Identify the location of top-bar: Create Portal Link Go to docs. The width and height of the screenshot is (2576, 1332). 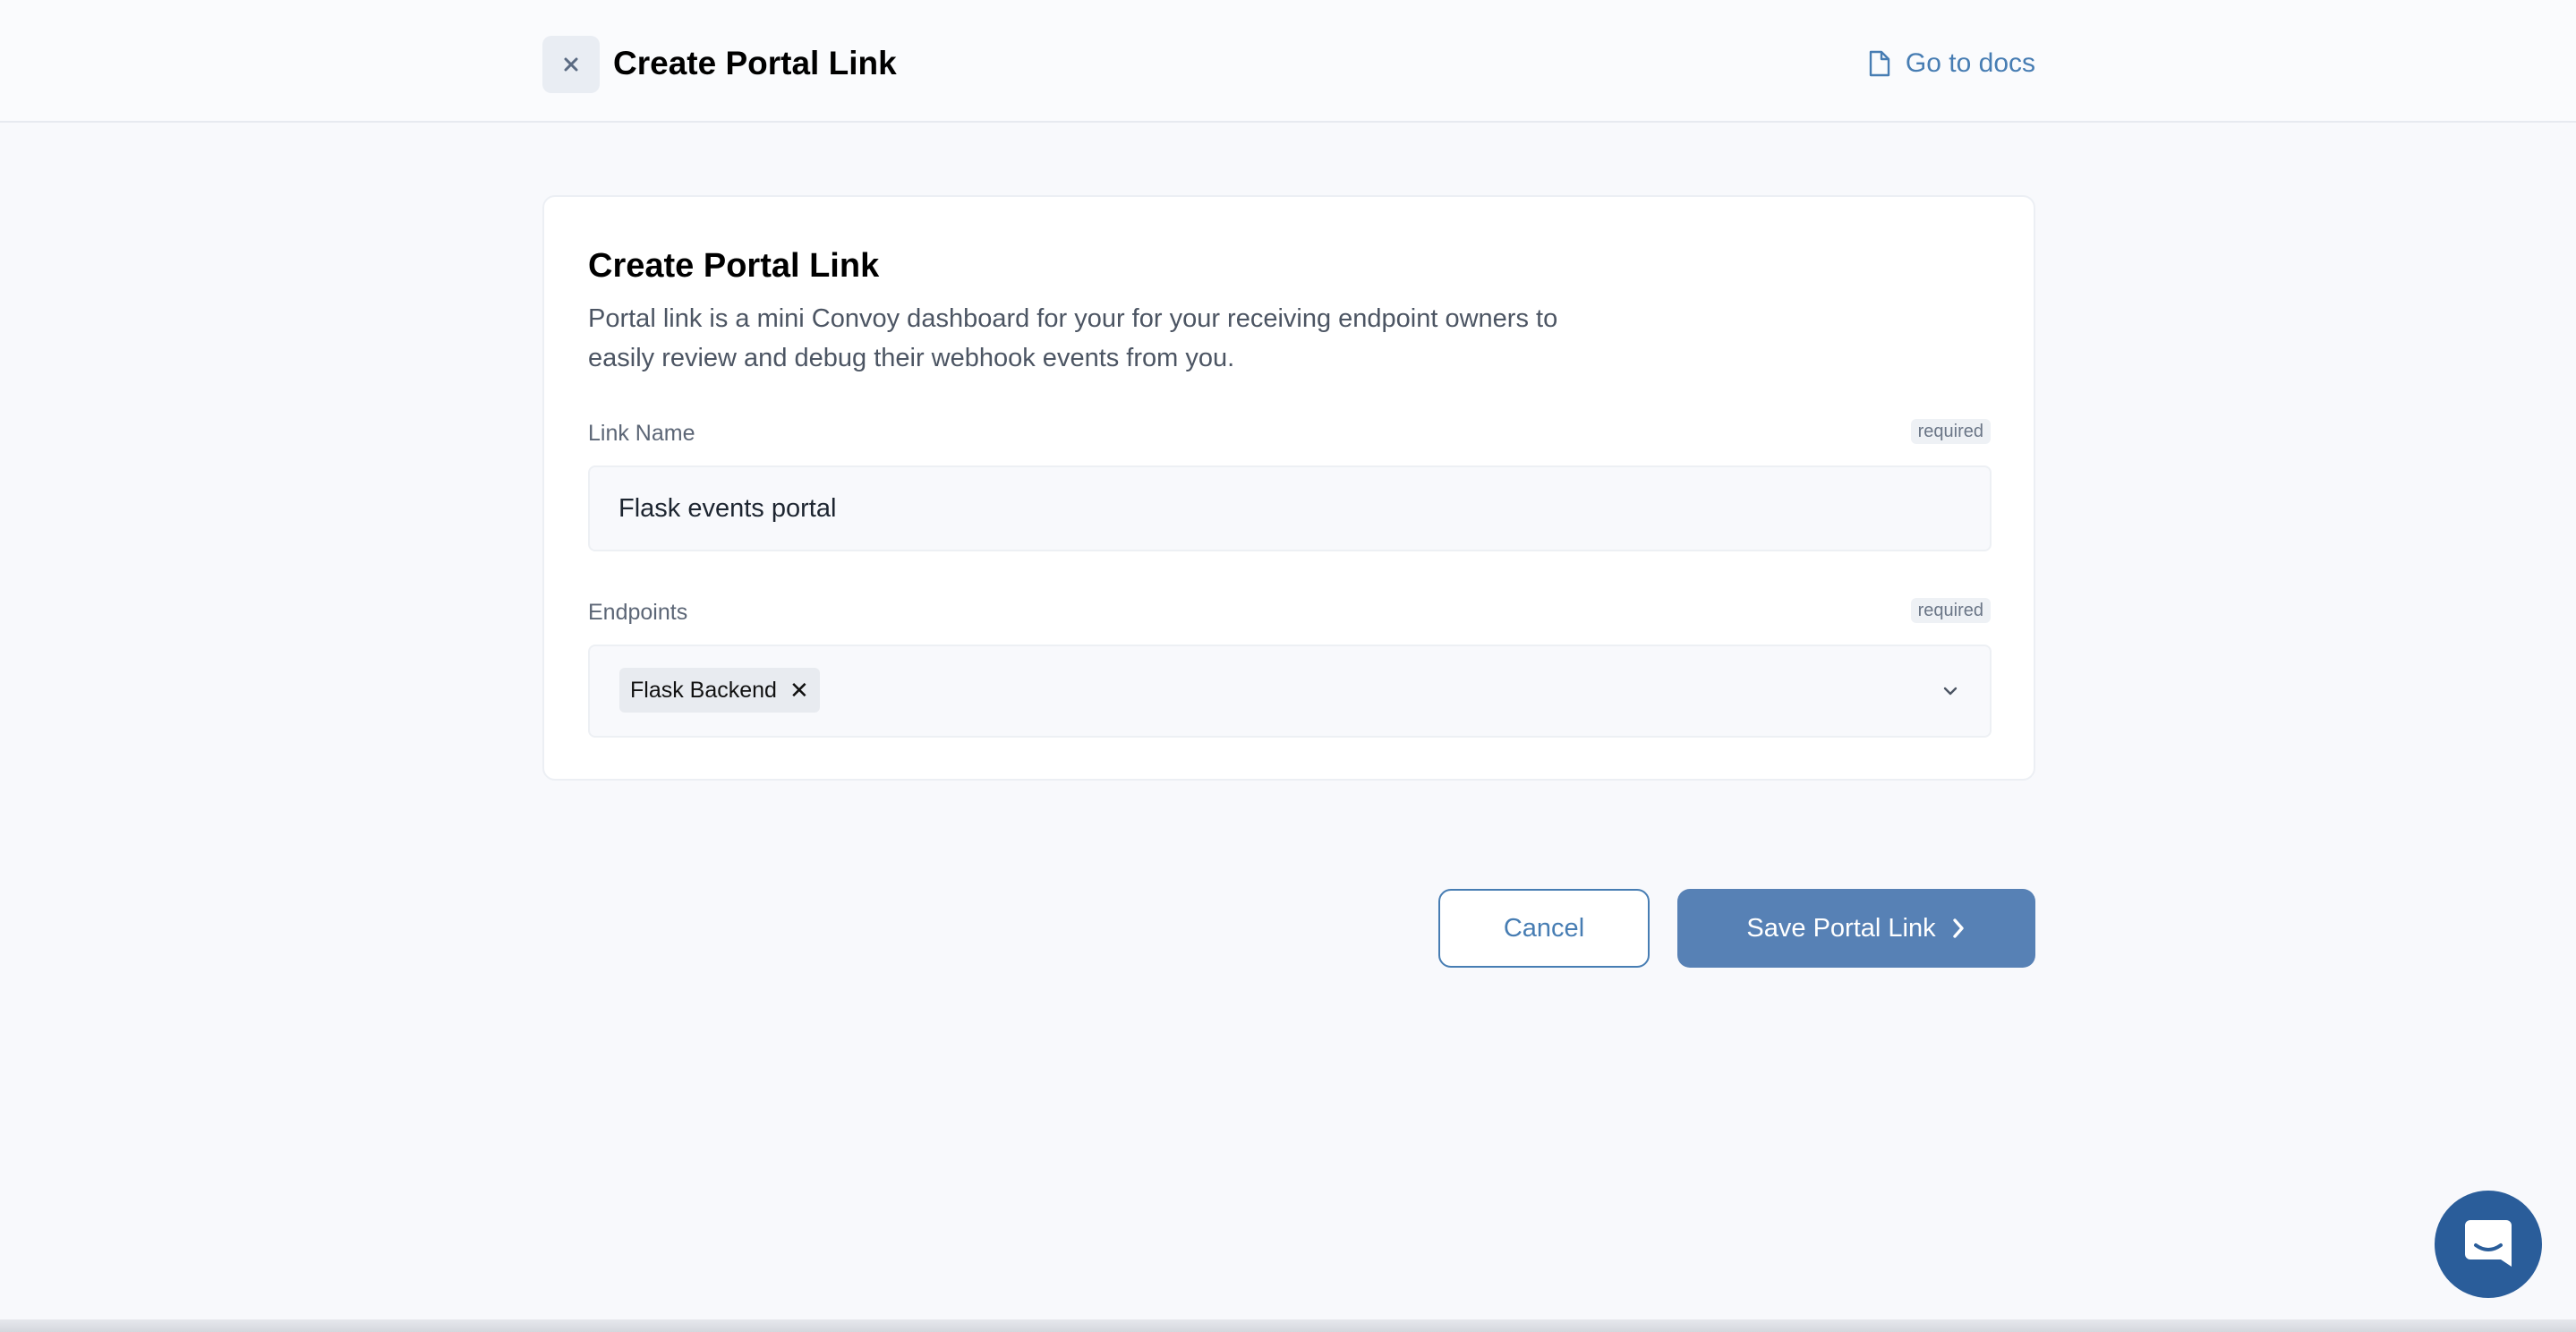
(1288, 61).